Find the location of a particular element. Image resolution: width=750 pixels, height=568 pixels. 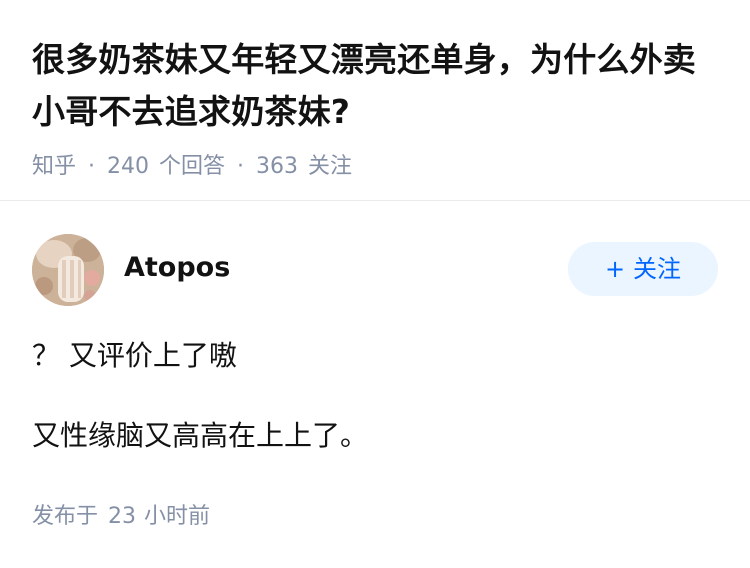

section-divider is located at coordinates (375, 200).